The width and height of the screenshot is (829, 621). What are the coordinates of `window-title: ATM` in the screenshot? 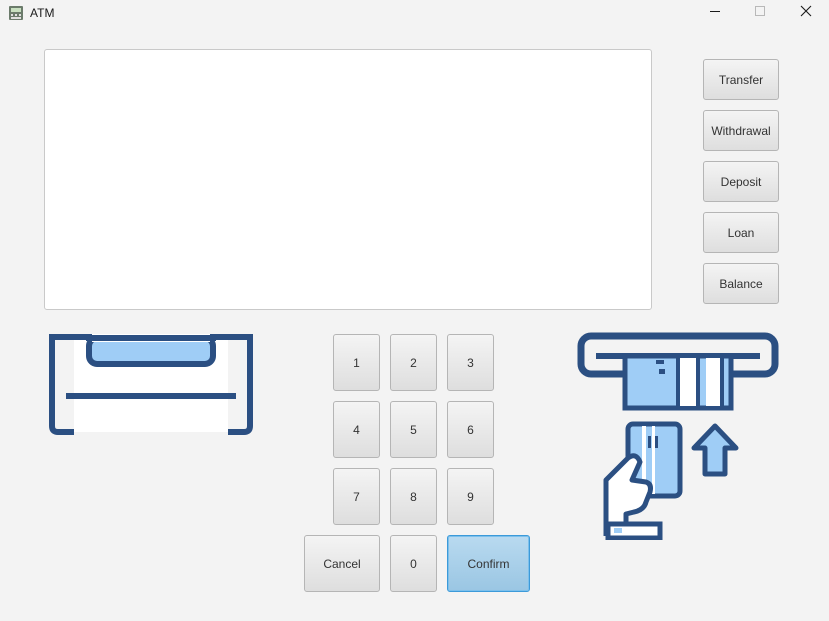 It's located at (42, 13).